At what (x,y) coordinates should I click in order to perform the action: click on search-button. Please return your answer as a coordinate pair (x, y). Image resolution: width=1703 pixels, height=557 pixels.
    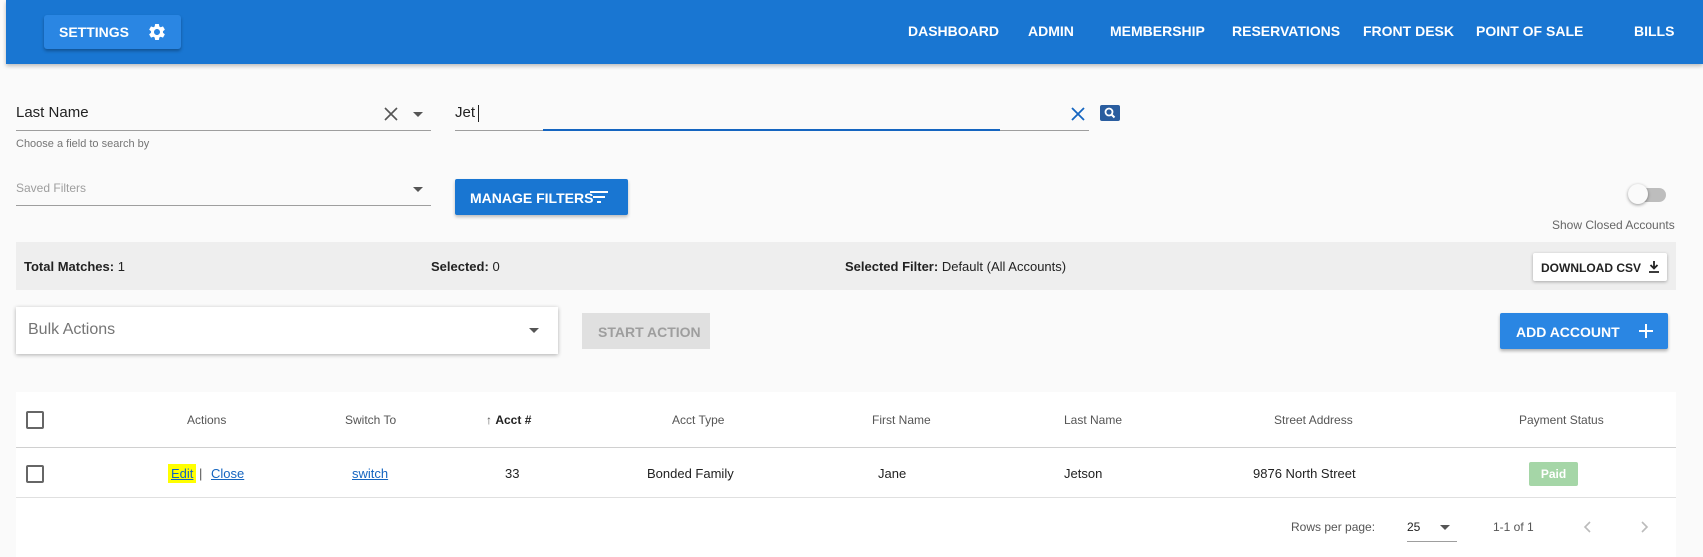
    Looking at the image, I should click on (1110, 113).